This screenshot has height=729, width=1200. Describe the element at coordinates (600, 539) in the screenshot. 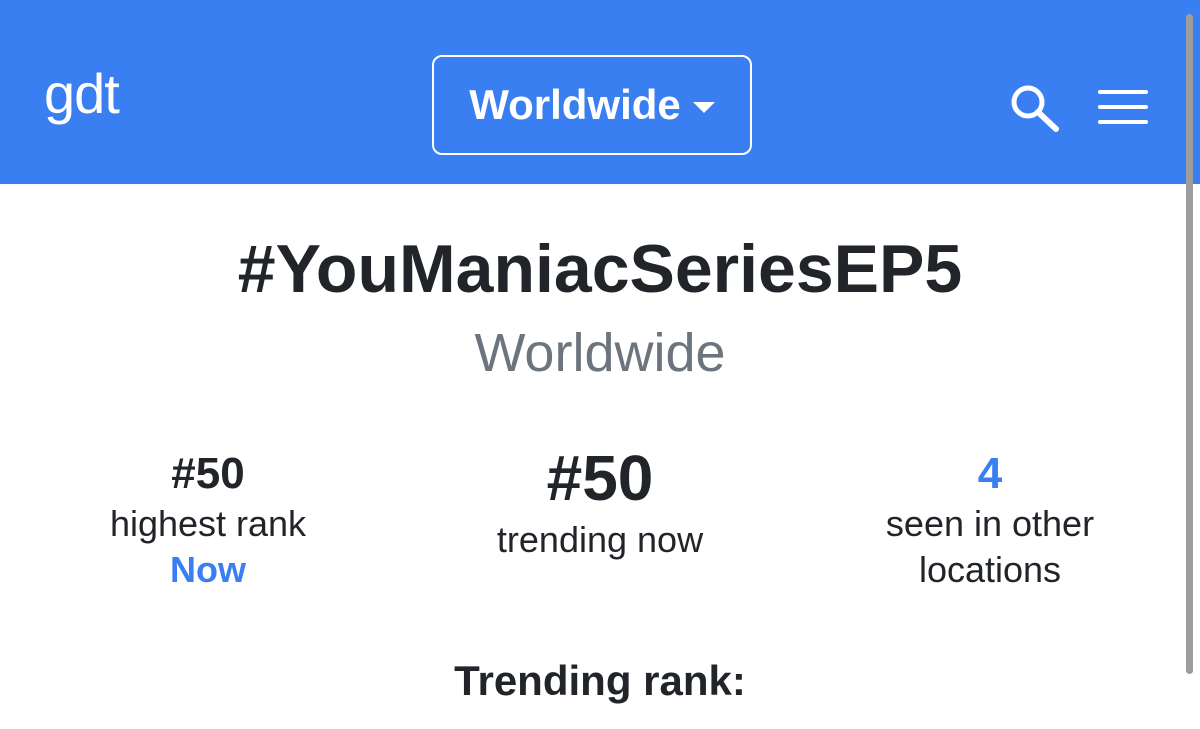

I see `trending-now-caption: trending now` at that location.